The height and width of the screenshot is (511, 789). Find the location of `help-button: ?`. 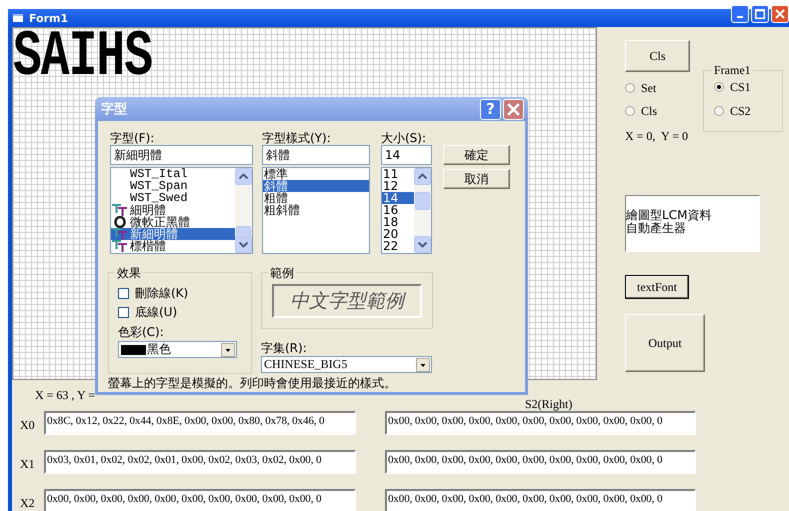

help-button: ? is located at coordinates (490, 109).